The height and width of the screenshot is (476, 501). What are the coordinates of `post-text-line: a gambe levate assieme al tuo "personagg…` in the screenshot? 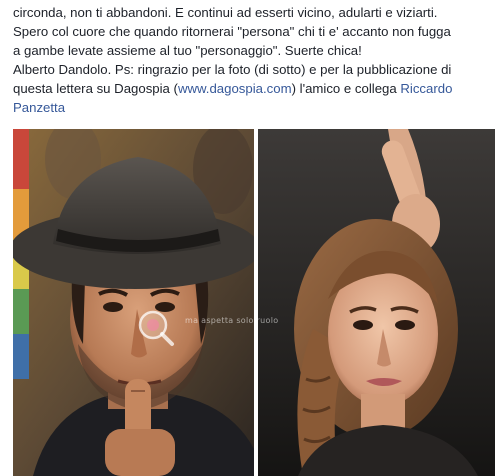 It's located at (187, 50).